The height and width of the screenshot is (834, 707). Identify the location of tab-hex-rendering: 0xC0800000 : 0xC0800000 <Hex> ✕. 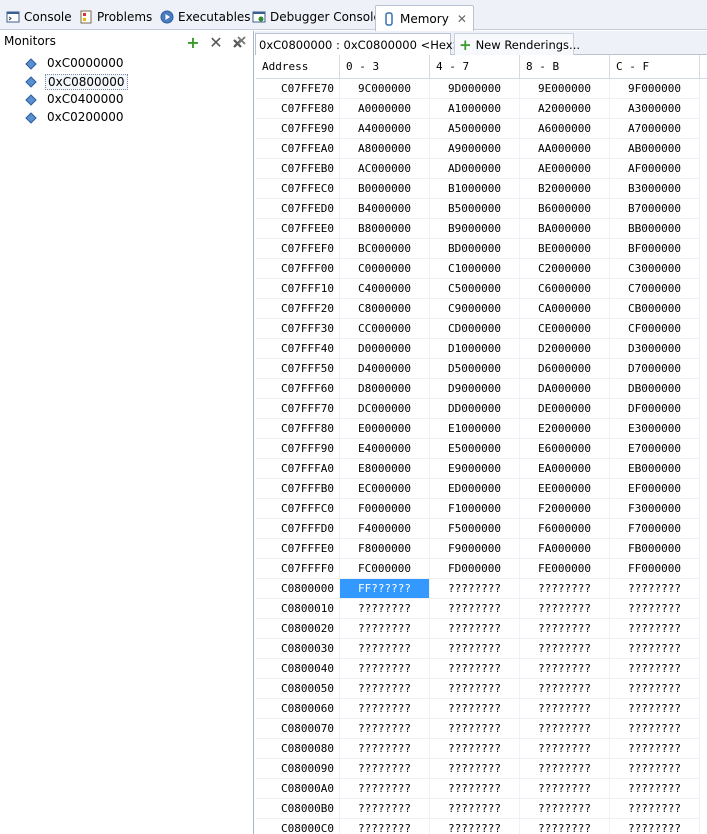
(366, 44).